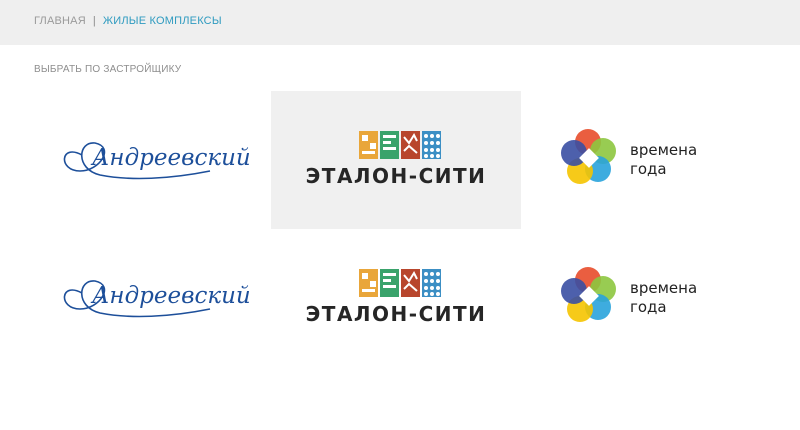 The width and height of the screenshot is (800, 430). What do you see at coordinates (60, 21) in the screenshot?
I see `breadcrumb-home-link: ГЛАВНАЯ` at bounding box center [60, 21].